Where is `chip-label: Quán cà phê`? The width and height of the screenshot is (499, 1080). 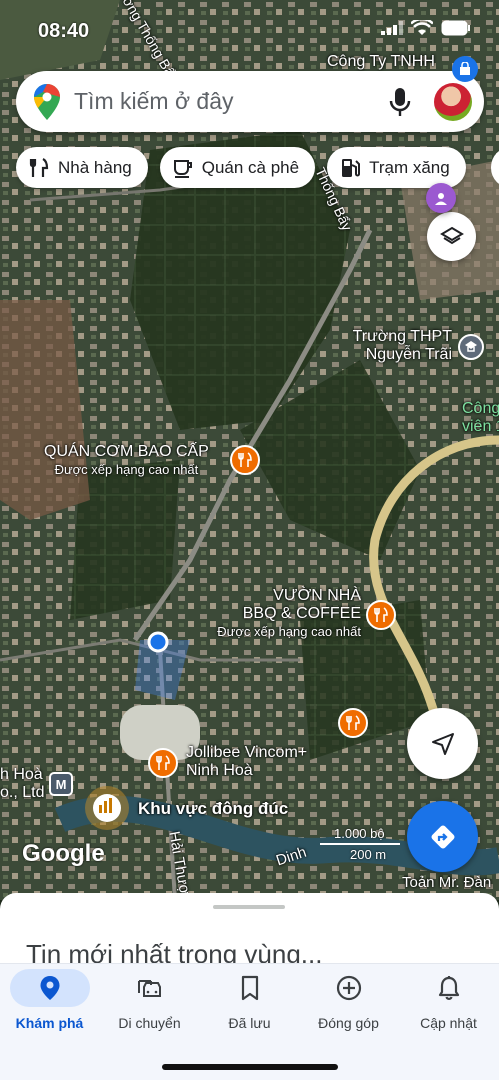 chip-label: Quán cà phê is located at coordinates (250, 167).